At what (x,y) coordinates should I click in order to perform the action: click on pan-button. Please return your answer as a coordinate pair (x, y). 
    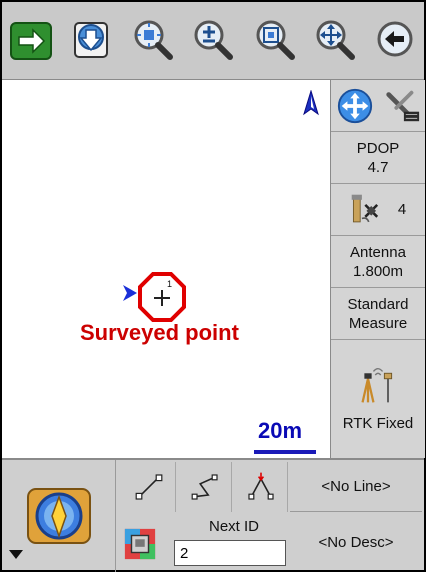
    Looking at the image, I should click on (335, 41).